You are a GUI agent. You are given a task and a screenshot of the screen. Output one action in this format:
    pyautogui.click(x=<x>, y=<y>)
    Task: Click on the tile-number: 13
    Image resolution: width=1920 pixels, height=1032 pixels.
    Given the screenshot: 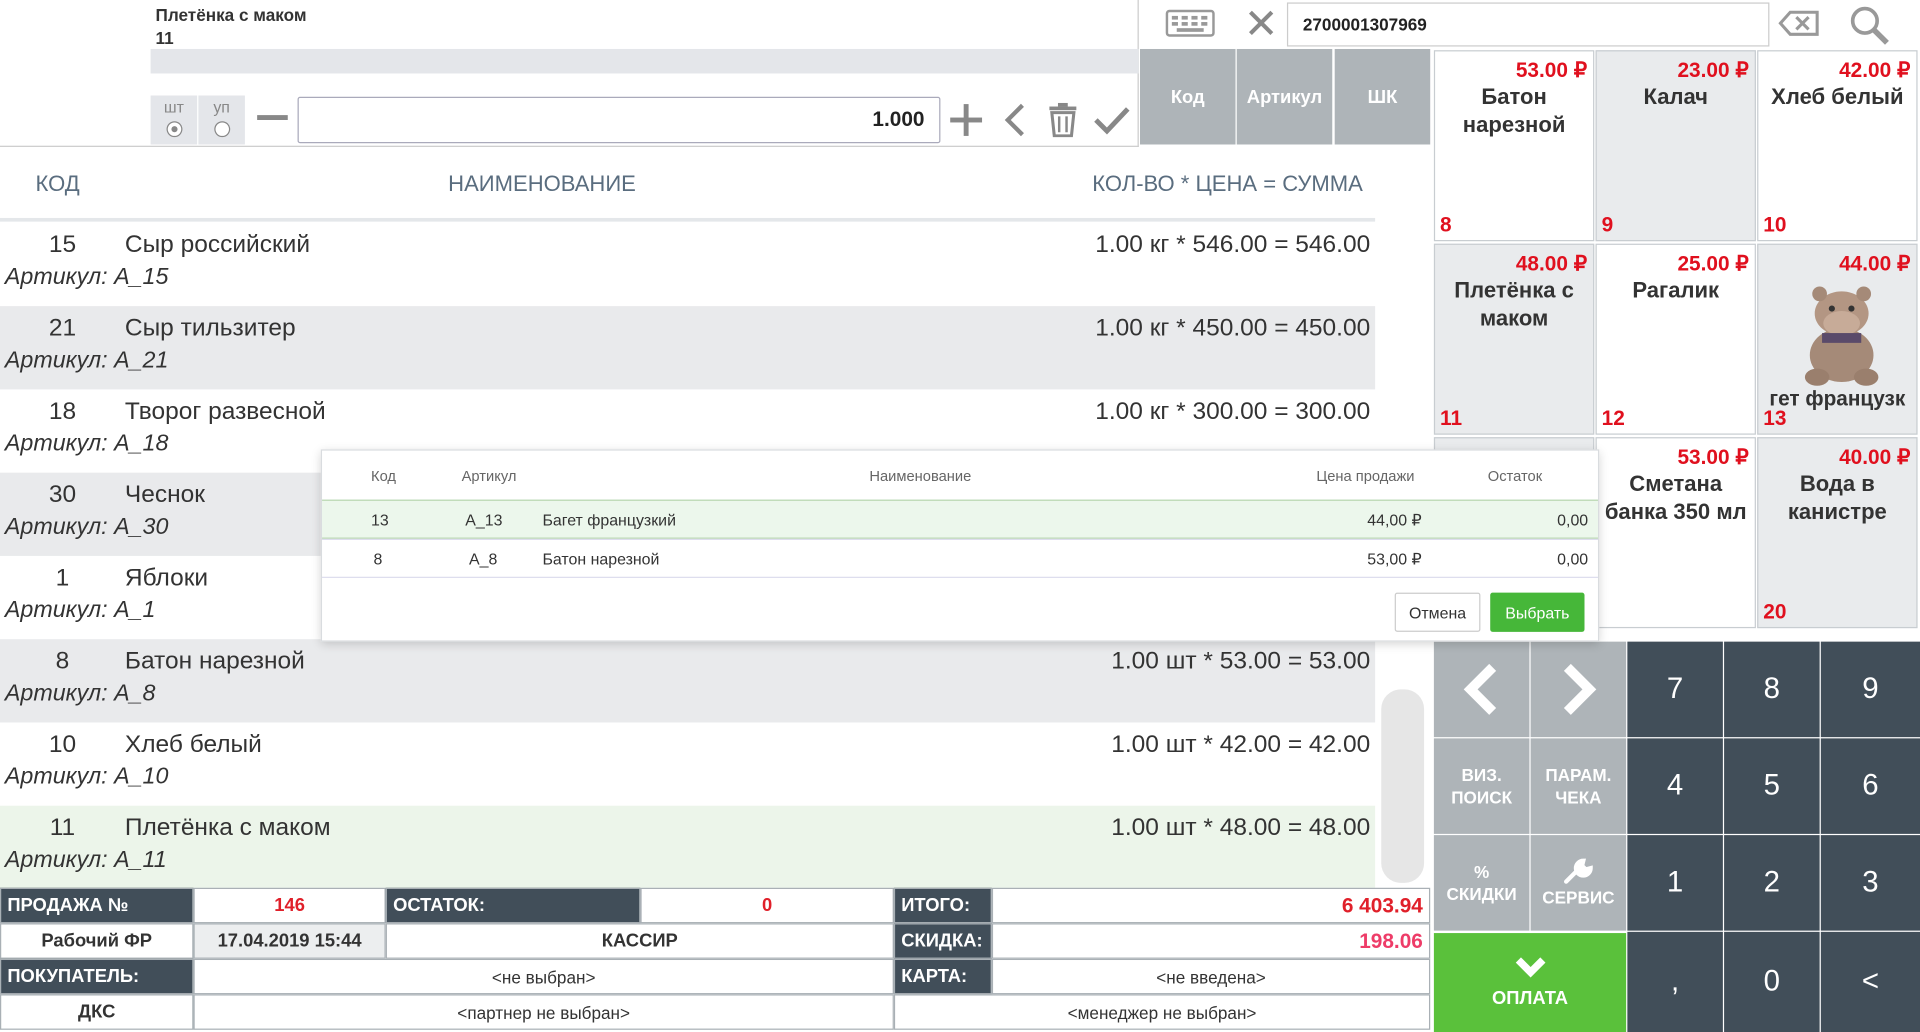 What is the action you would take?
    pyautogui.click(x=1775, y=418)
    